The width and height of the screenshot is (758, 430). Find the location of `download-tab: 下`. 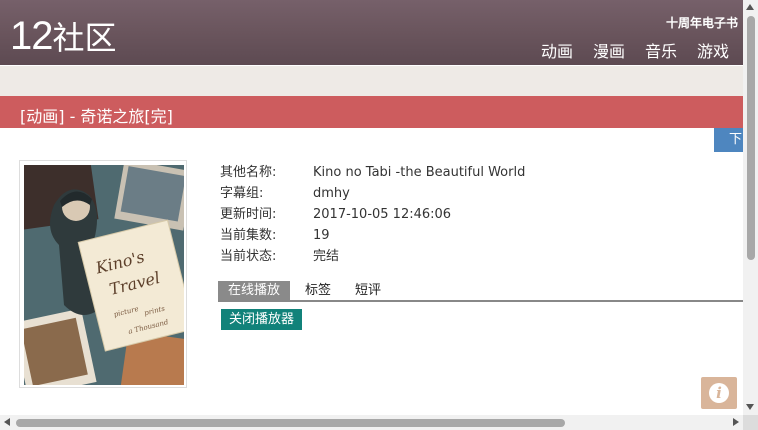

download-tab: 下 is located at coordinates (728, 140).